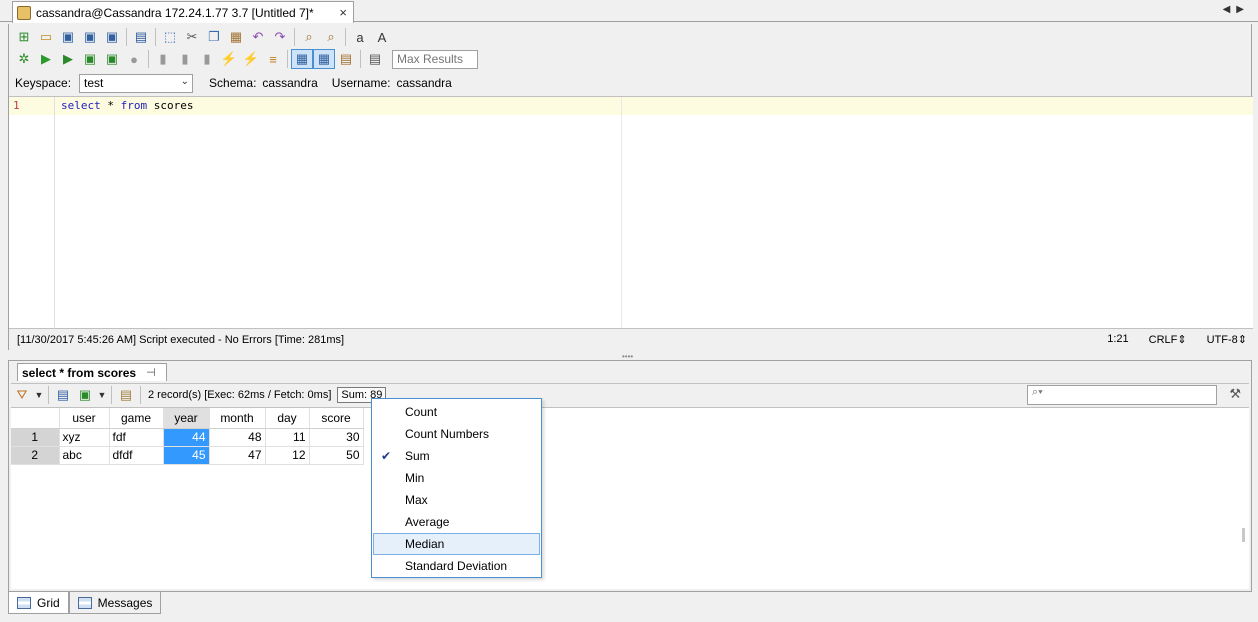 Image resolution: width=1258 pixels, height=622 pixels. Describe the element at coordinates (84, 437) in the screenshot. I see `cell-user: xyz` at that location.